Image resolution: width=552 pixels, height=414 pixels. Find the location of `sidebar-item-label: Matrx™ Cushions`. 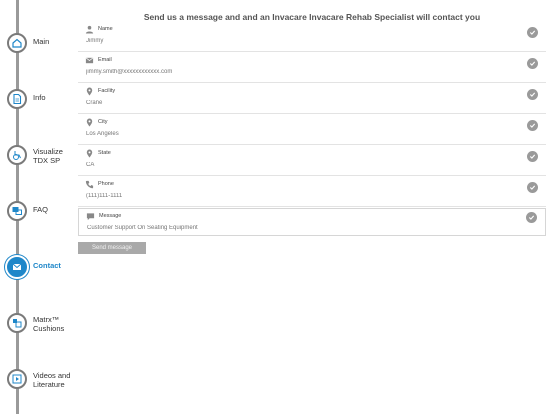

sidebar-item-label: Matrx™ Cushions is located at coordinates (49, 324).